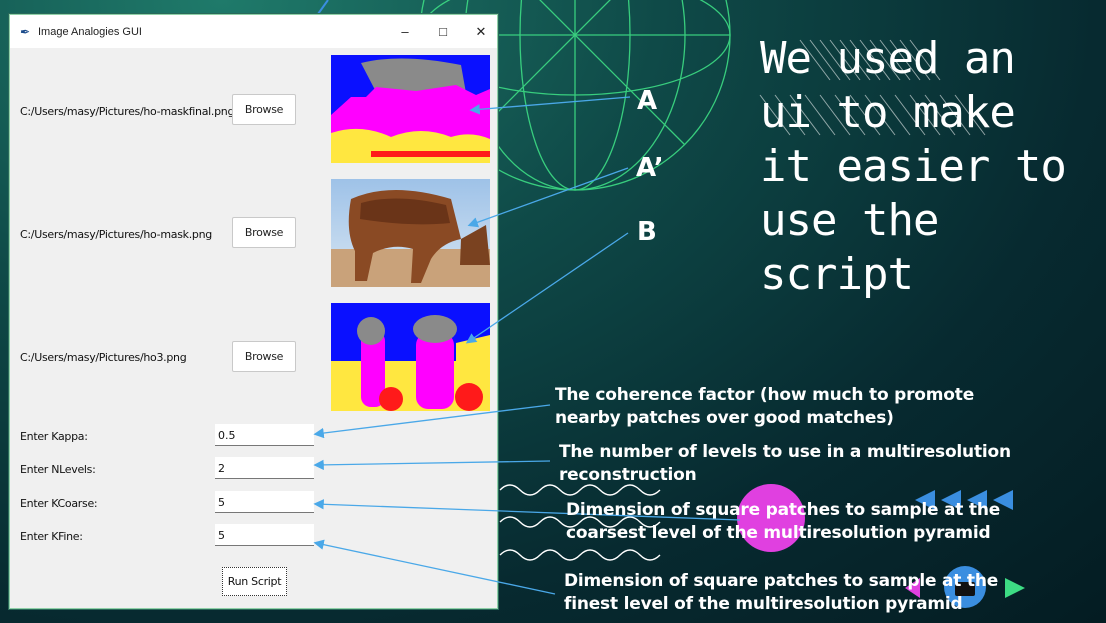  Describe the element at coordinates (550, 105) in the screenshot. I see `arrow-to-a` at that location.